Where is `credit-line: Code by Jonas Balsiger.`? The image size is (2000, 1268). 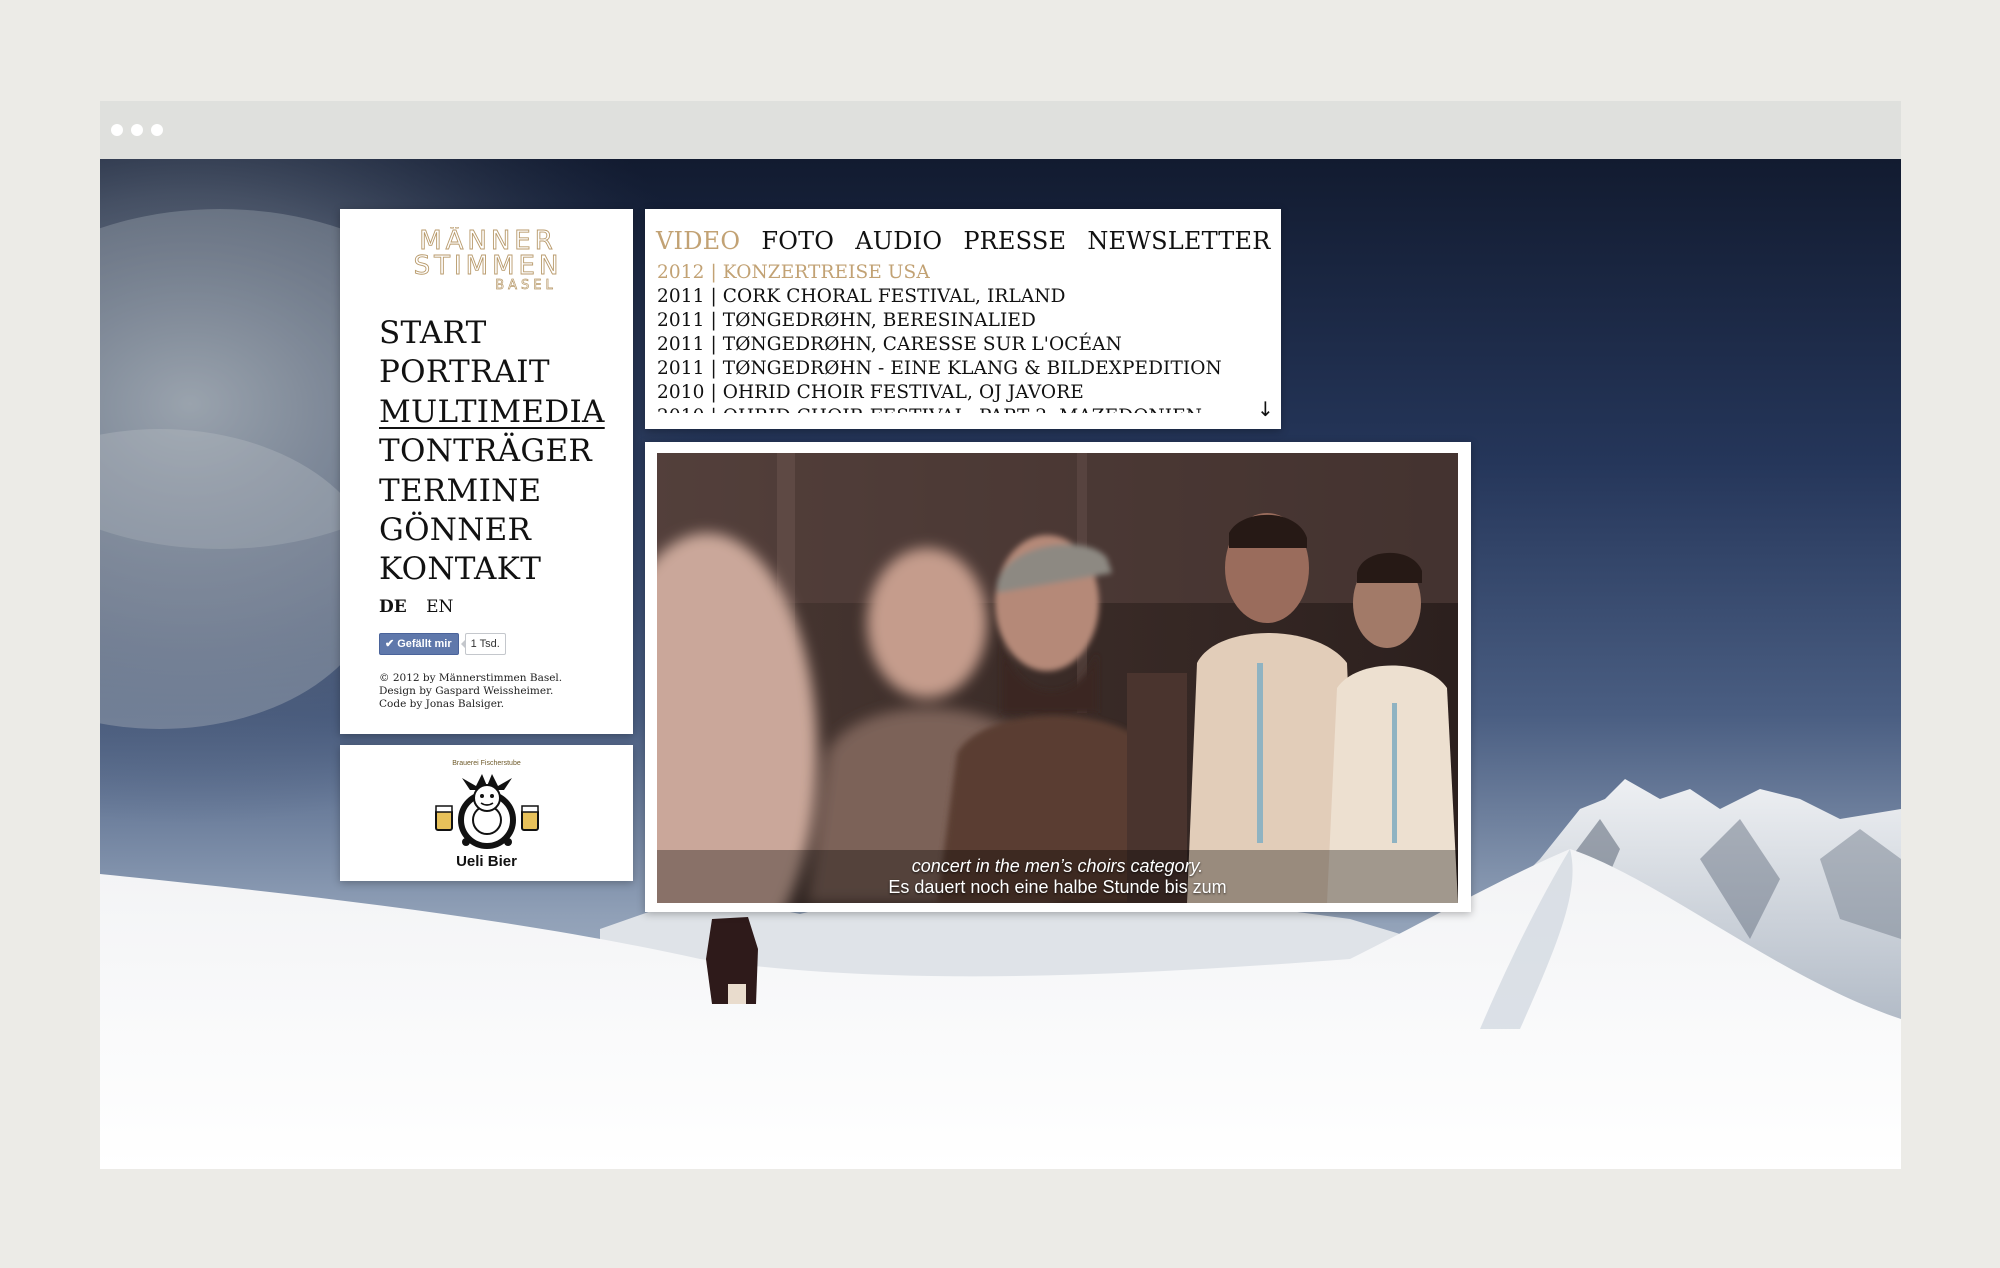
credit-line: Code by Jonas Balsiger. is located at coordinates (442, 704).